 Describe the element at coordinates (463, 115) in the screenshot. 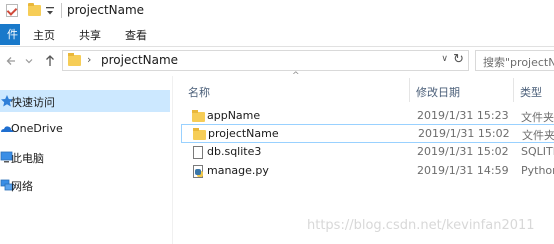

I see `file-date: 2019/1/31 15:23` at that location.